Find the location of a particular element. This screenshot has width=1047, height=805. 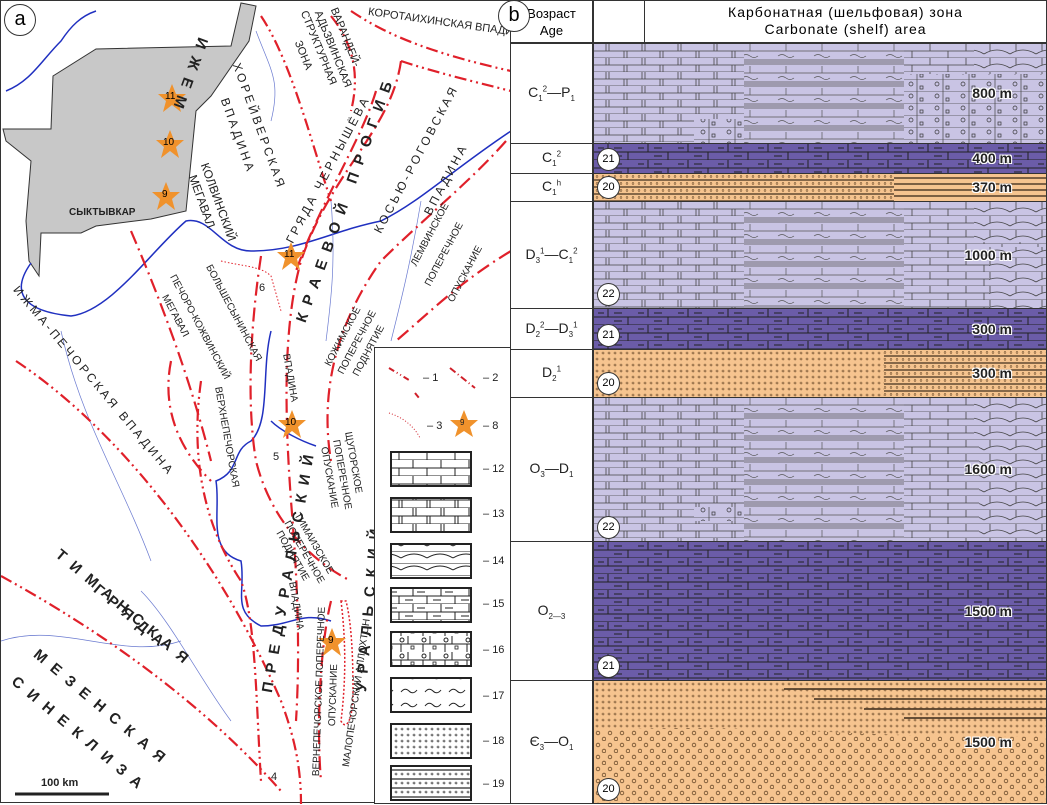

legend-num: 2 is located at coordinates (495, 378).